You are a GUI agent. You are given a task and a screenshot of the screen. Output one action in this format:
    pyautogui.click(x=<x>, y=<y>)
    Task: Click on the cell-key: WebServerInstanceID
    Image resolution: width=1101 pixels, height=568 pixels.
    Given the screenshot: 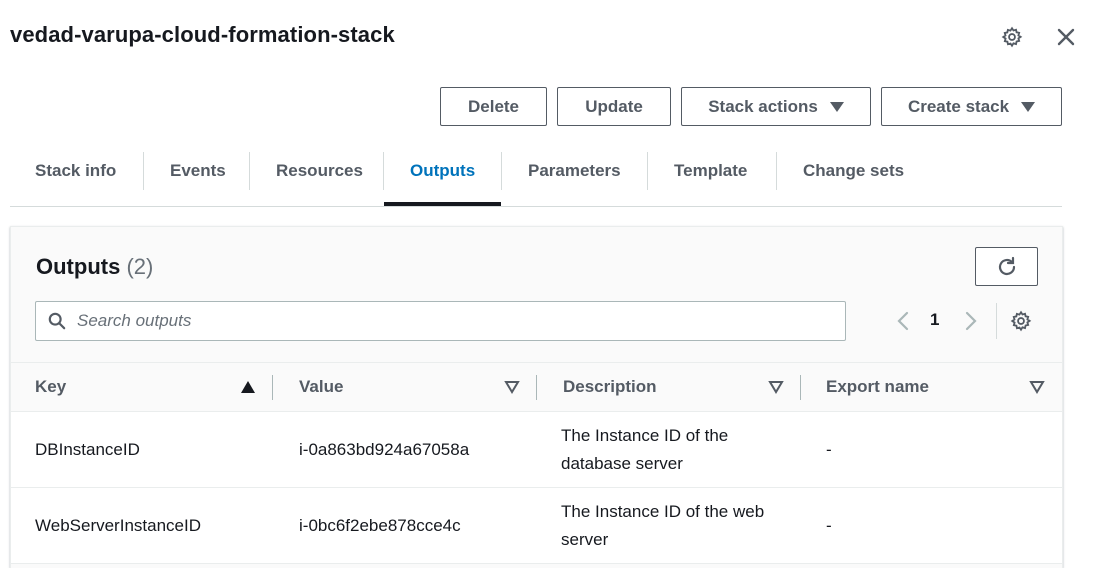 What is the action you would take?
    pyautogui.click(x=118, y=525)
    